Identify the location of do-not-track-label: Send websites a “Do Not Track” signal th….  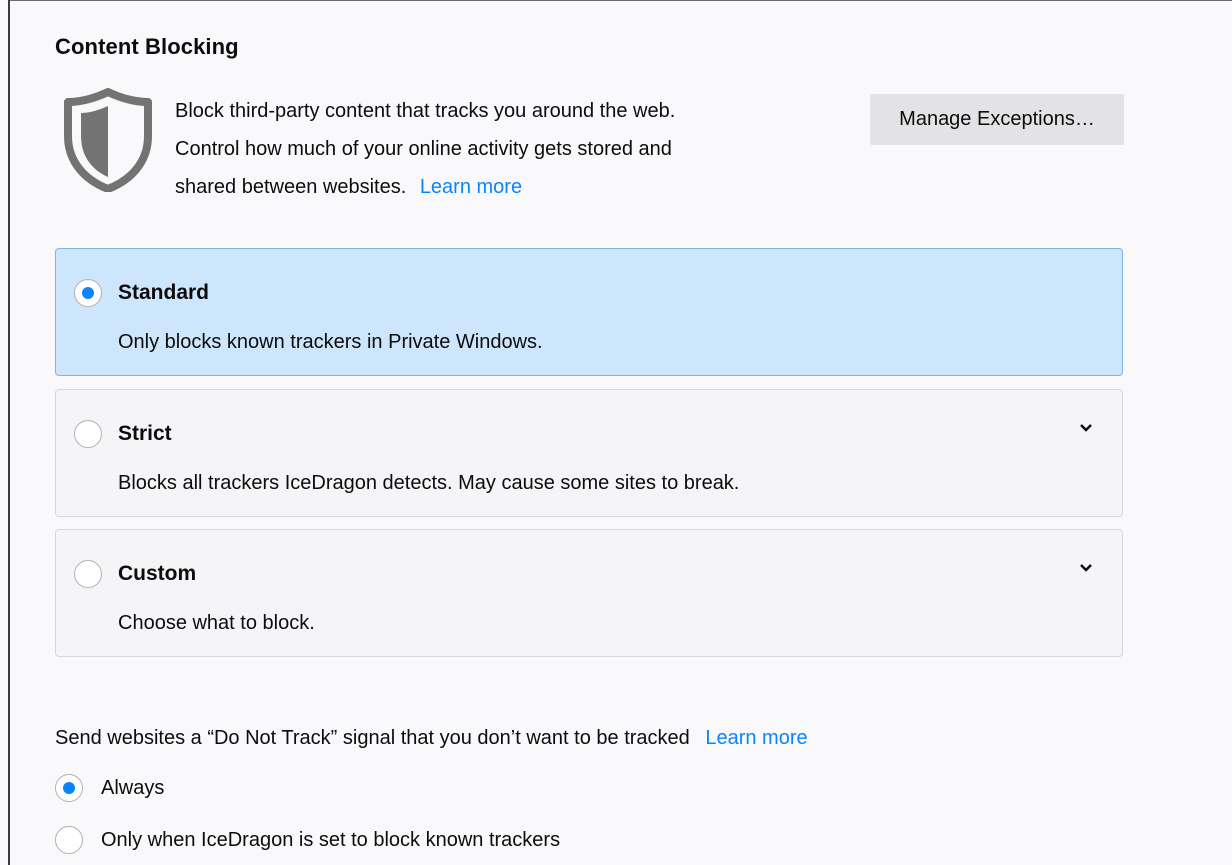
(431, 738).